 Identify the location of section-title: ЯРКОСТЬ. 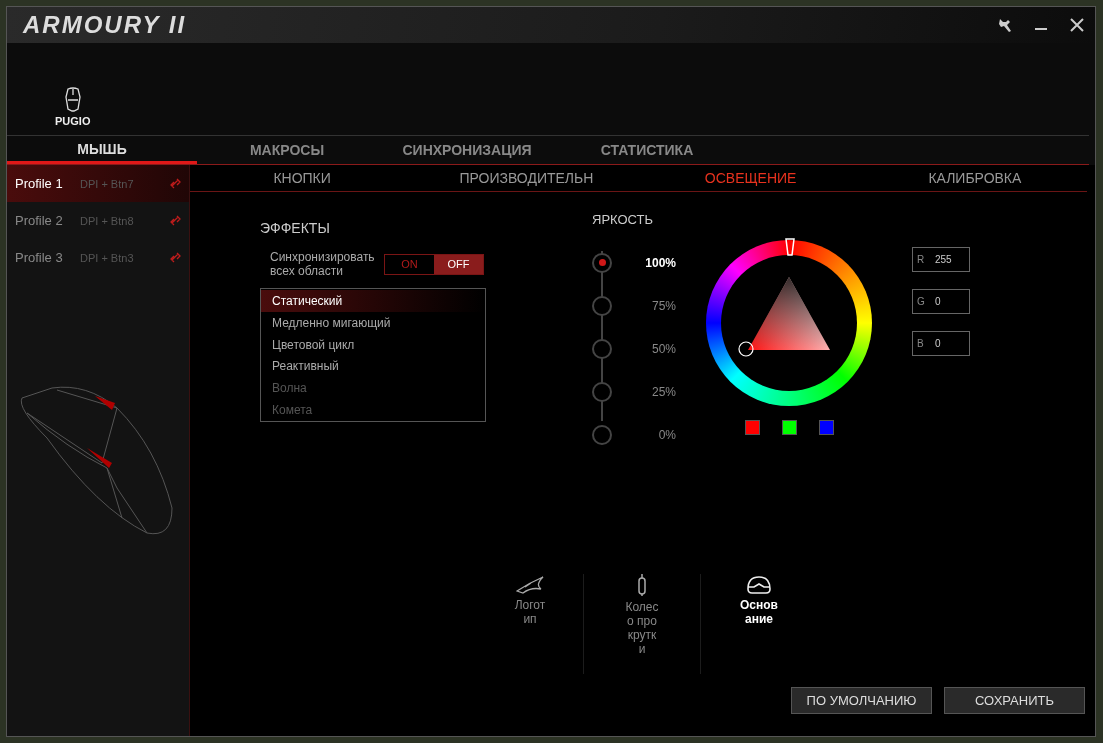
(623, 219).